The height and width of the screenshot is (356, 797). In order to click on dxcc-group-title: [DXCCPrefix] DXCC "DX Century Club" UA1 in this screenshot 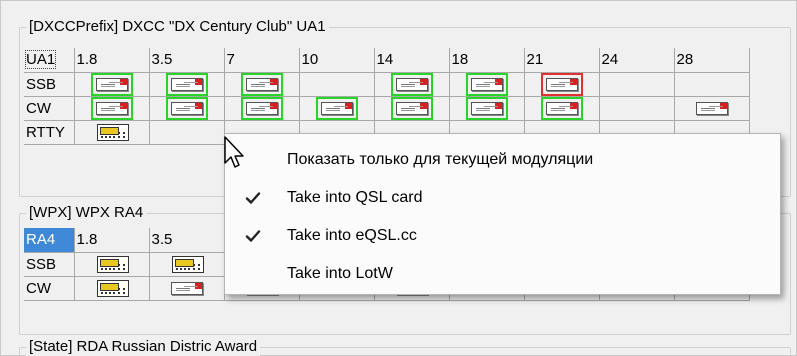, I will do `click(177, 27)`.